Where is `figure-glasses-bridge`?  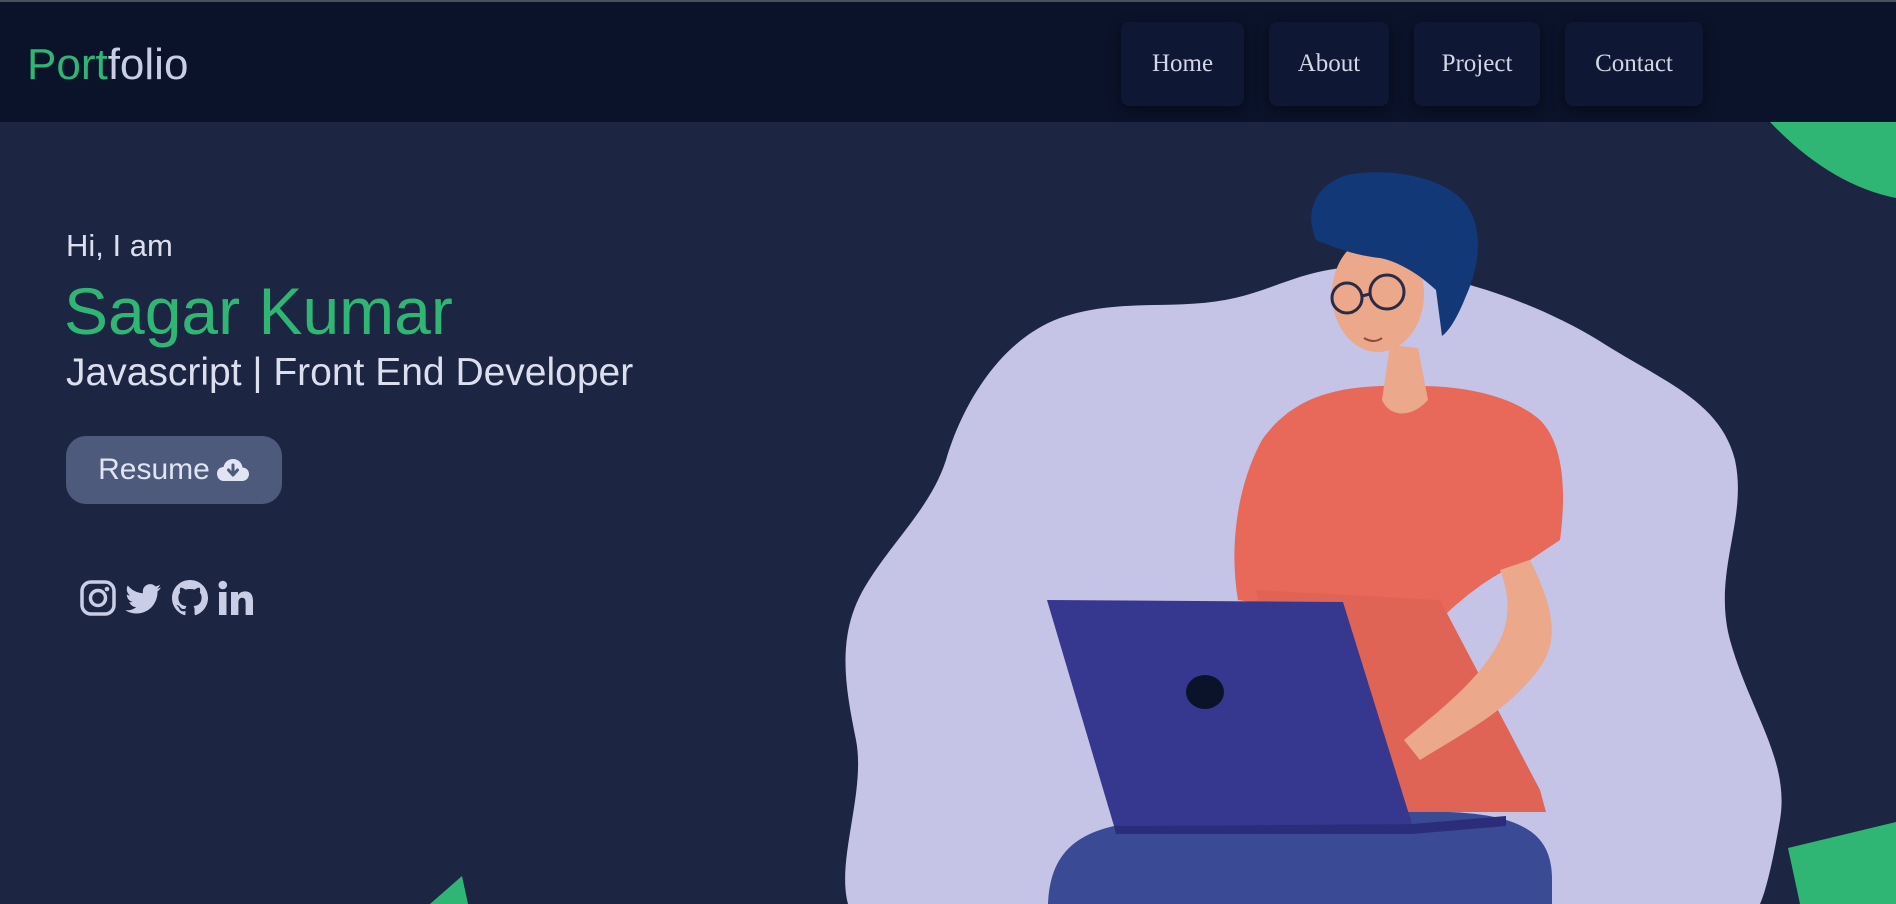 figure-glasses-bridge is located at coordinates (1366, 295).